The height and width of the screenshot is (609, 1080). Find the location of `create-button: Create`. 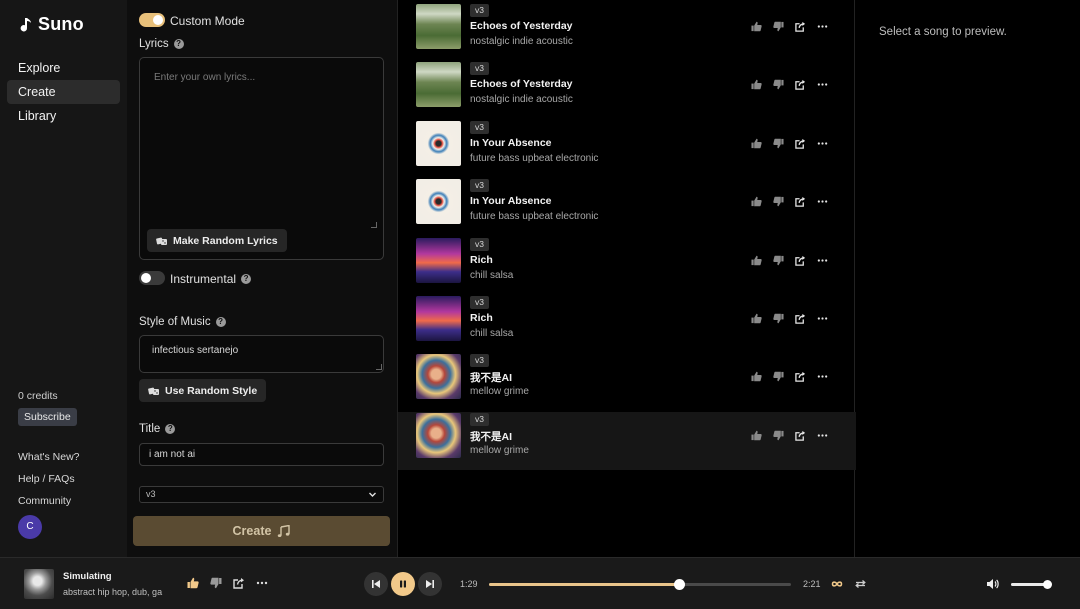

create-button: Create is located at coordinates (261, 531).